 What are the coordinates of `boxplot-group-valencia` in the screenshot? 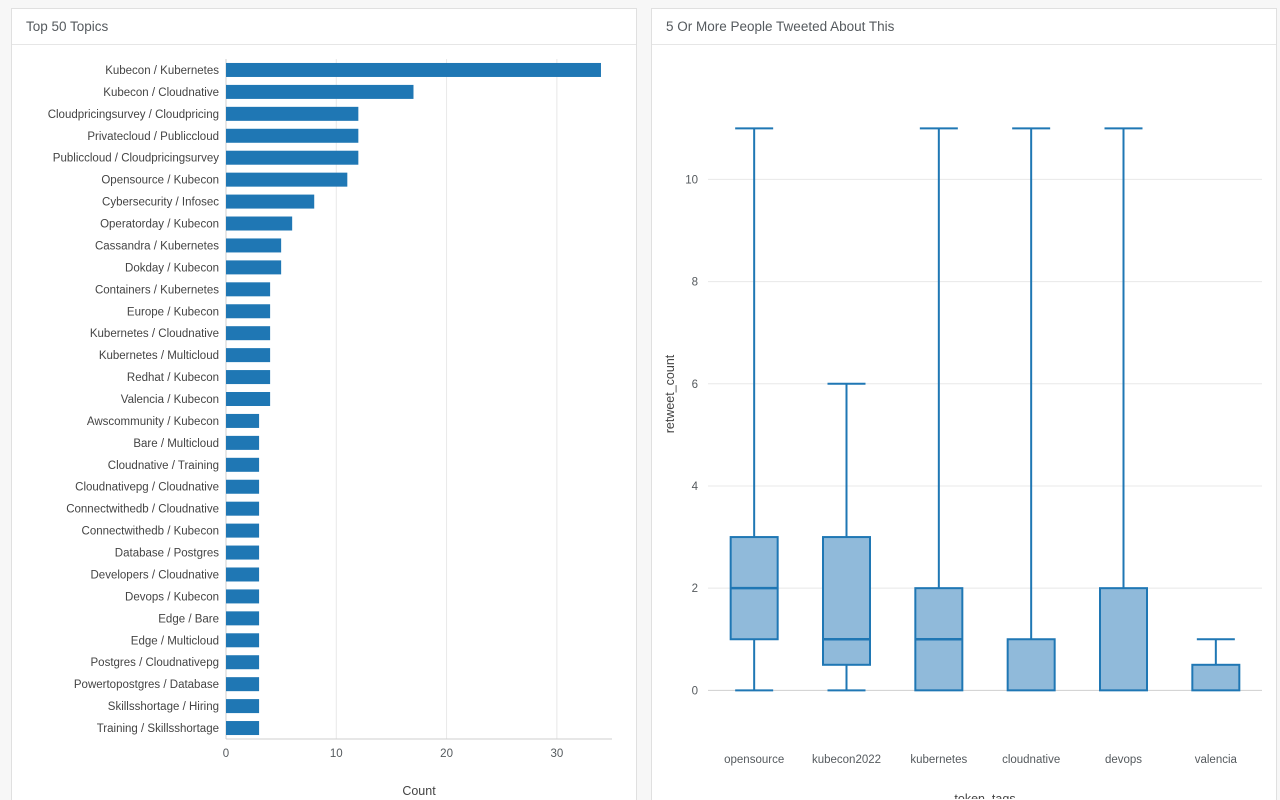 It's located at (1216, 665).